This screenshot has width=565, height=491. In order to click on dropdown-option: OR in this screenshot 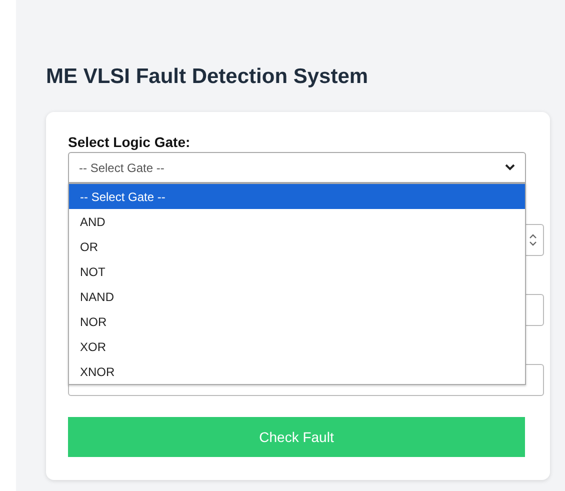, I will do `click(297, 246)`.